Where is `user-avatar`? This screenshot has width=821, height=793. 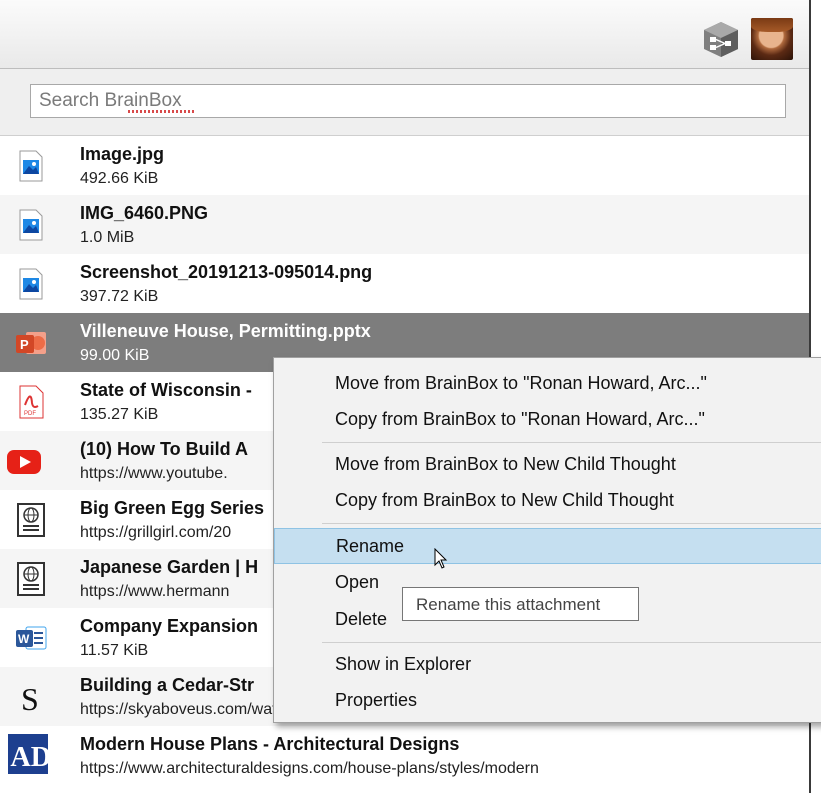
user-avatar is located at coordinates (772, 39).